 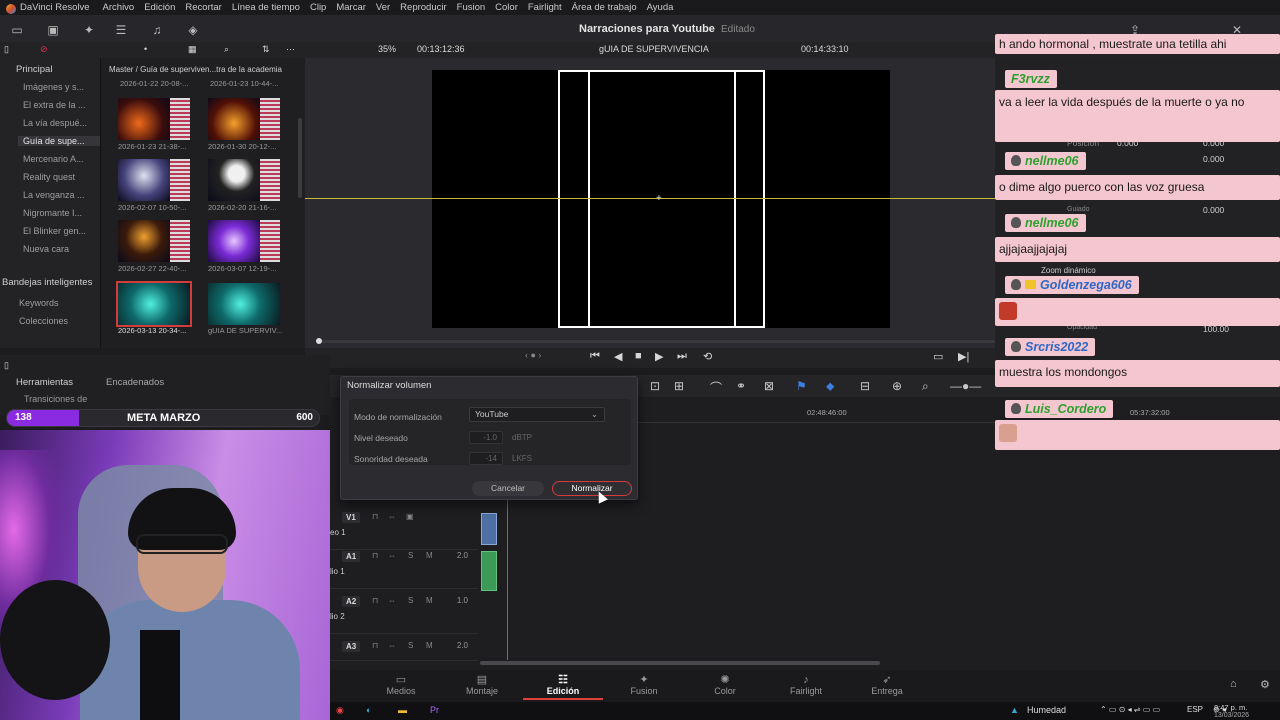 What do you see at coordinates (592, 488) in the screenshot?
I see `normalize-button: Normalizar` at bounding box center [592, 488].